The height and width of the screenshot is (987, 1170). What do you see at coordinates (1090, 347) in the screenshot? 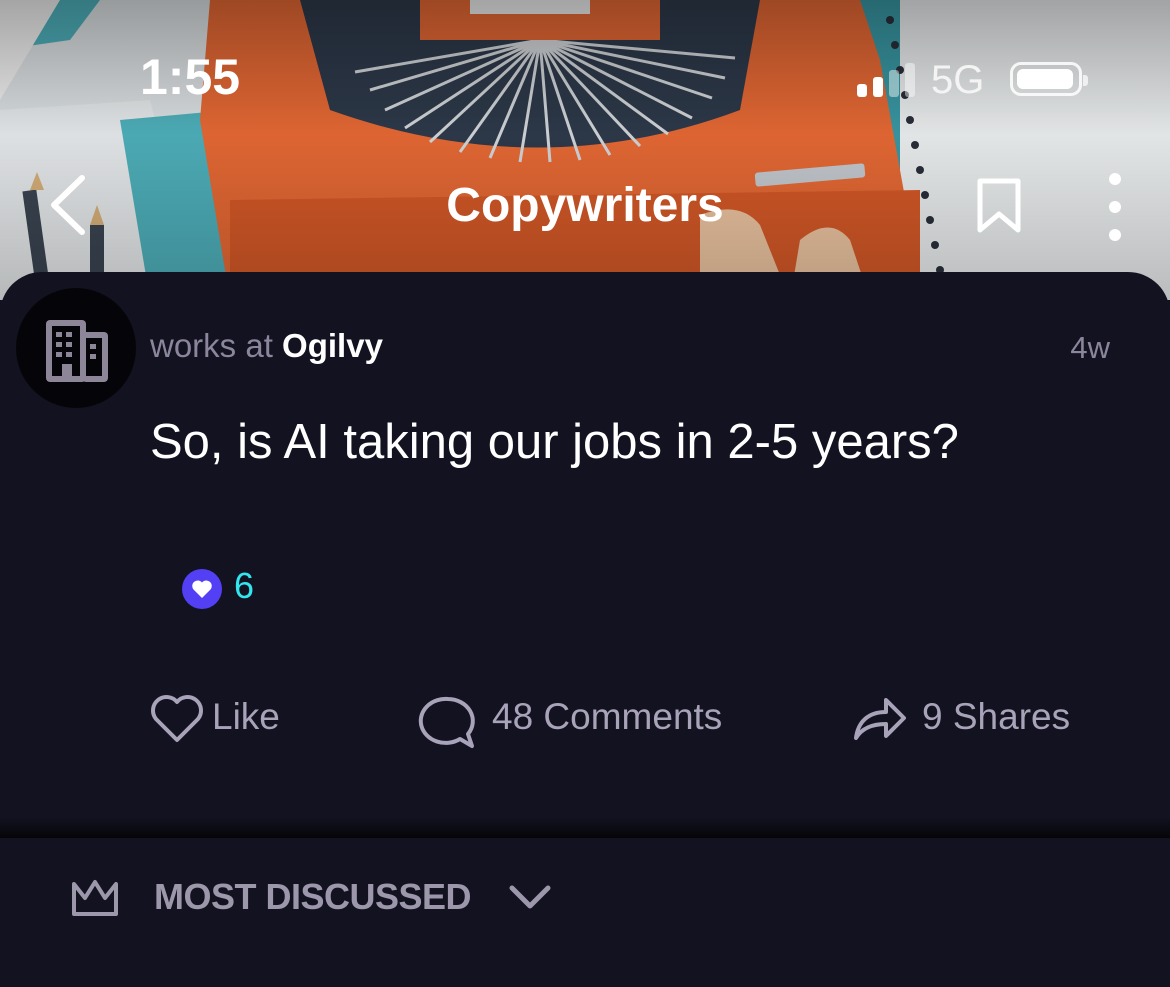
I see `post-timestamp: 4w` at bounding box center [1090, 347].